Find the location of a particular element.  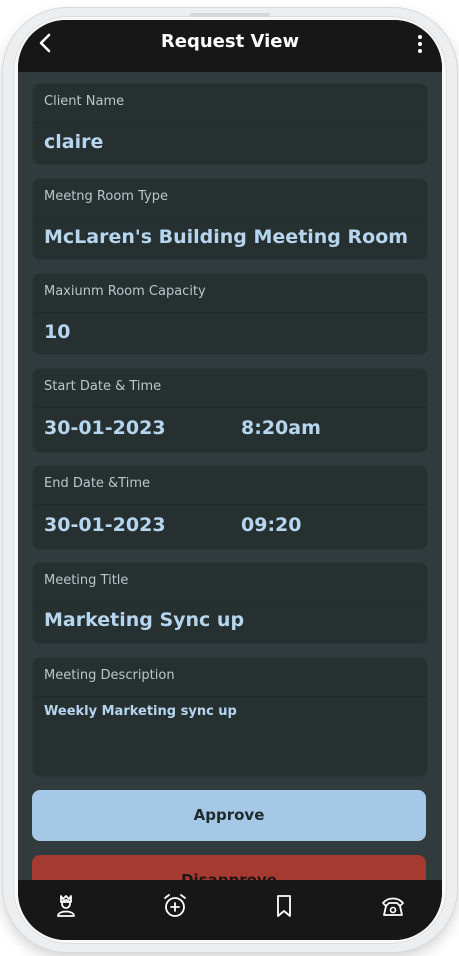

nav-item-bookmarks is located at coordinates (284, 906).